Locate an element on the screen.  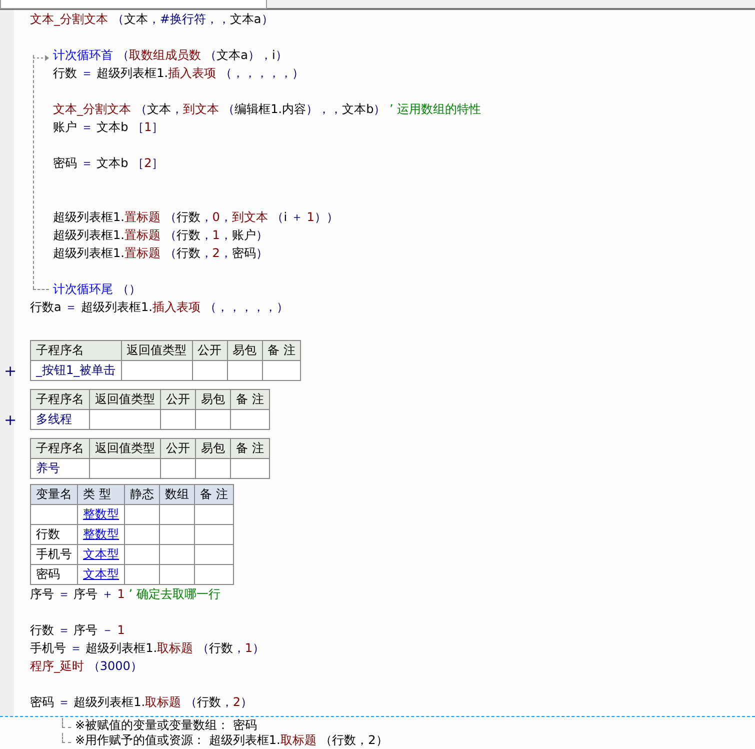
column-header: 数组 is located at coordinates (177, 494).